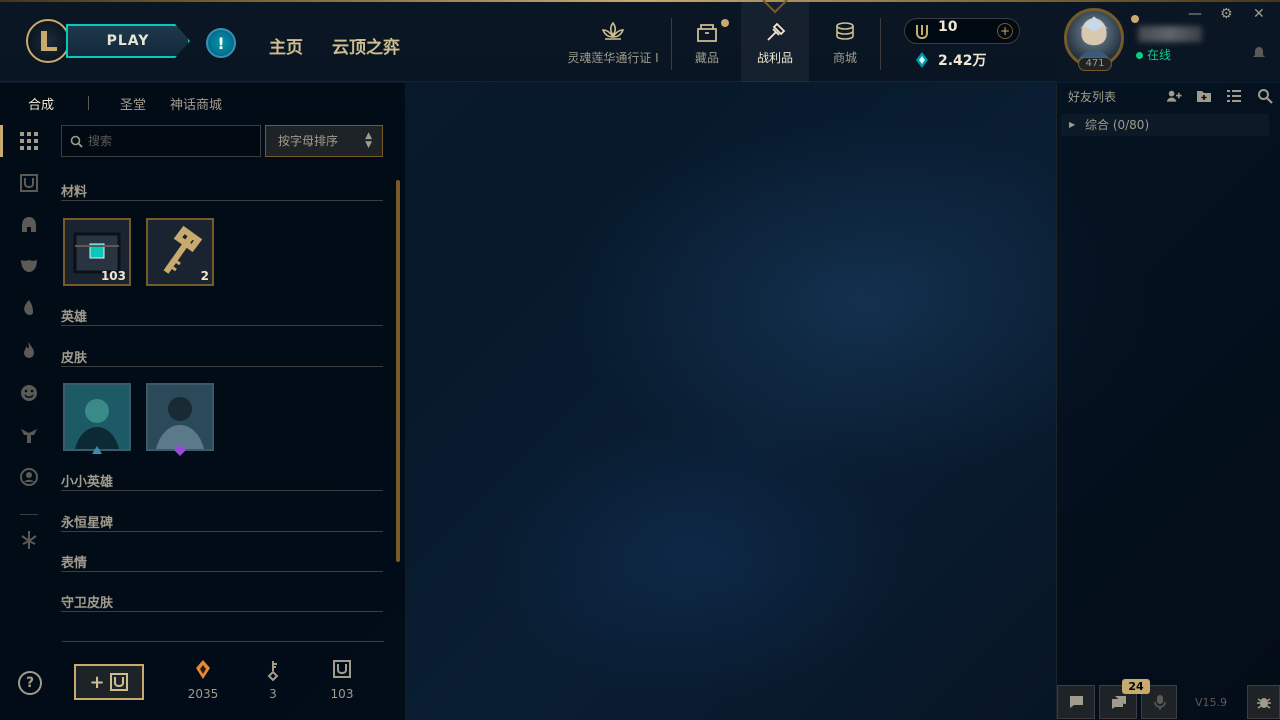  I want to click on nav-battle-pass: 灵魂莲华通行证 I, so click(613, 42).